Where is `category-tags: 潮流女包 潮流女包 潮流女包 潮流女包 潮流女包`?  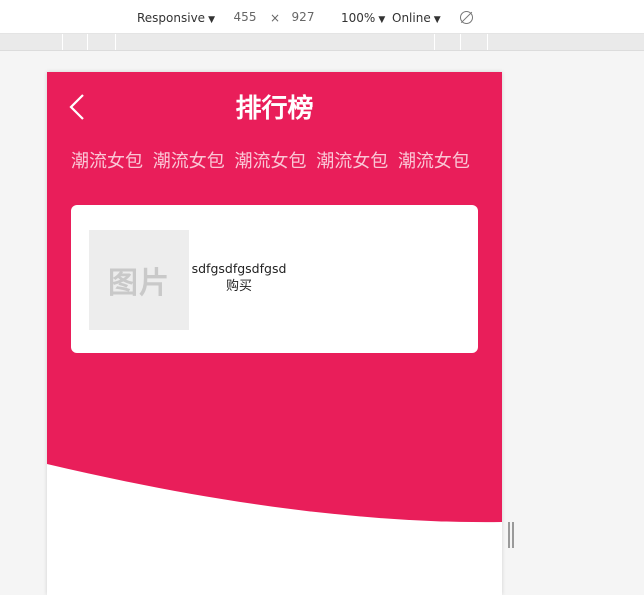
category-tags: 潮流女包 潮流女包 潮流女包 潮流女包 潮流女包 is located at coordinates (281, 162).